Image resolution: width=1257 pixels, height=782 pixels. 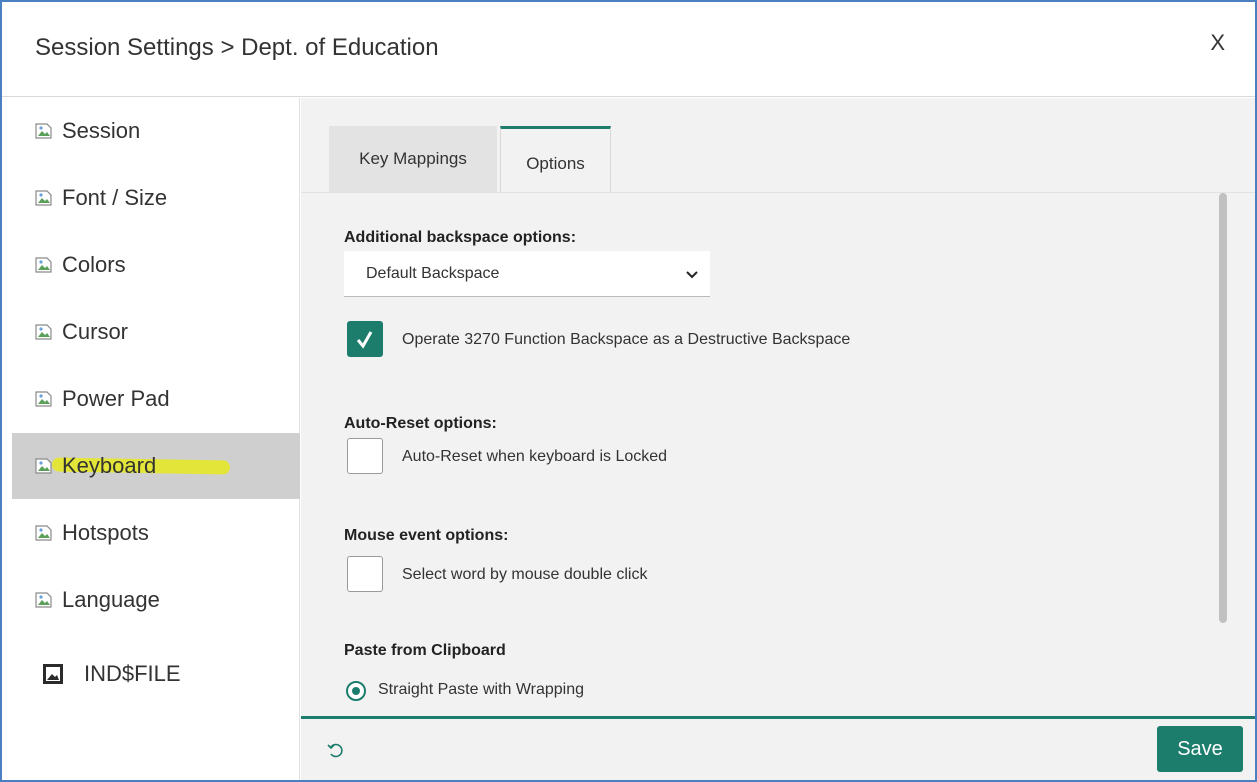 What do you see at coordinates (425, 650) in the screenshot?
I see `paste-heading: Paste from Clipboard` at bounding box center [425, 650].